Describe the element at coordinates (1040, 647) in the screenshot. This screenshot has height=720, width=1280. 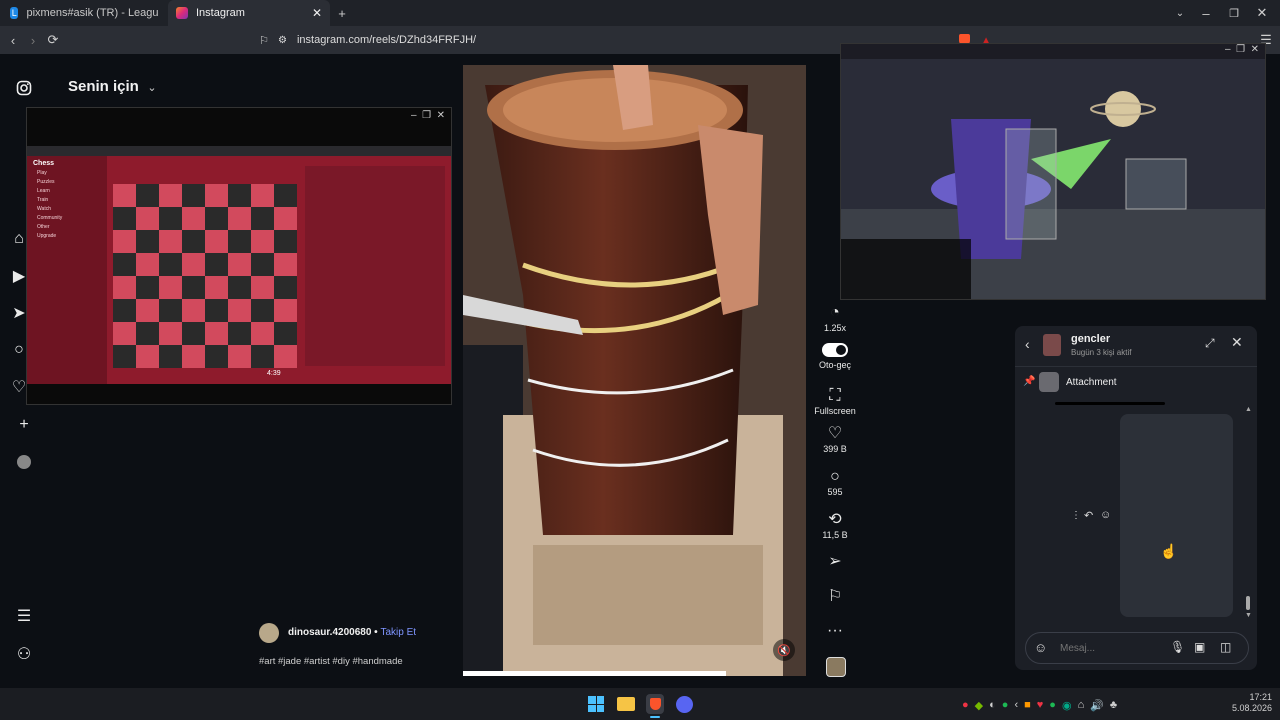
I see `emoji-icon: ☺` at that location.